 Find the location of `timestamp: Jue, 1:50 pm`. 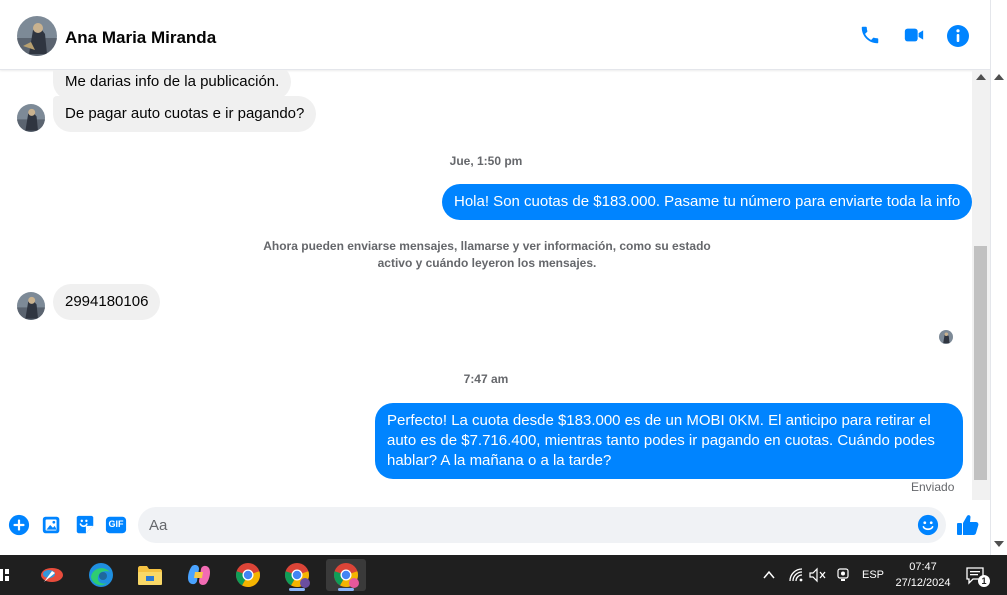

timestamp: Jue, 1:50 pm is located at coordinates (486, 161).